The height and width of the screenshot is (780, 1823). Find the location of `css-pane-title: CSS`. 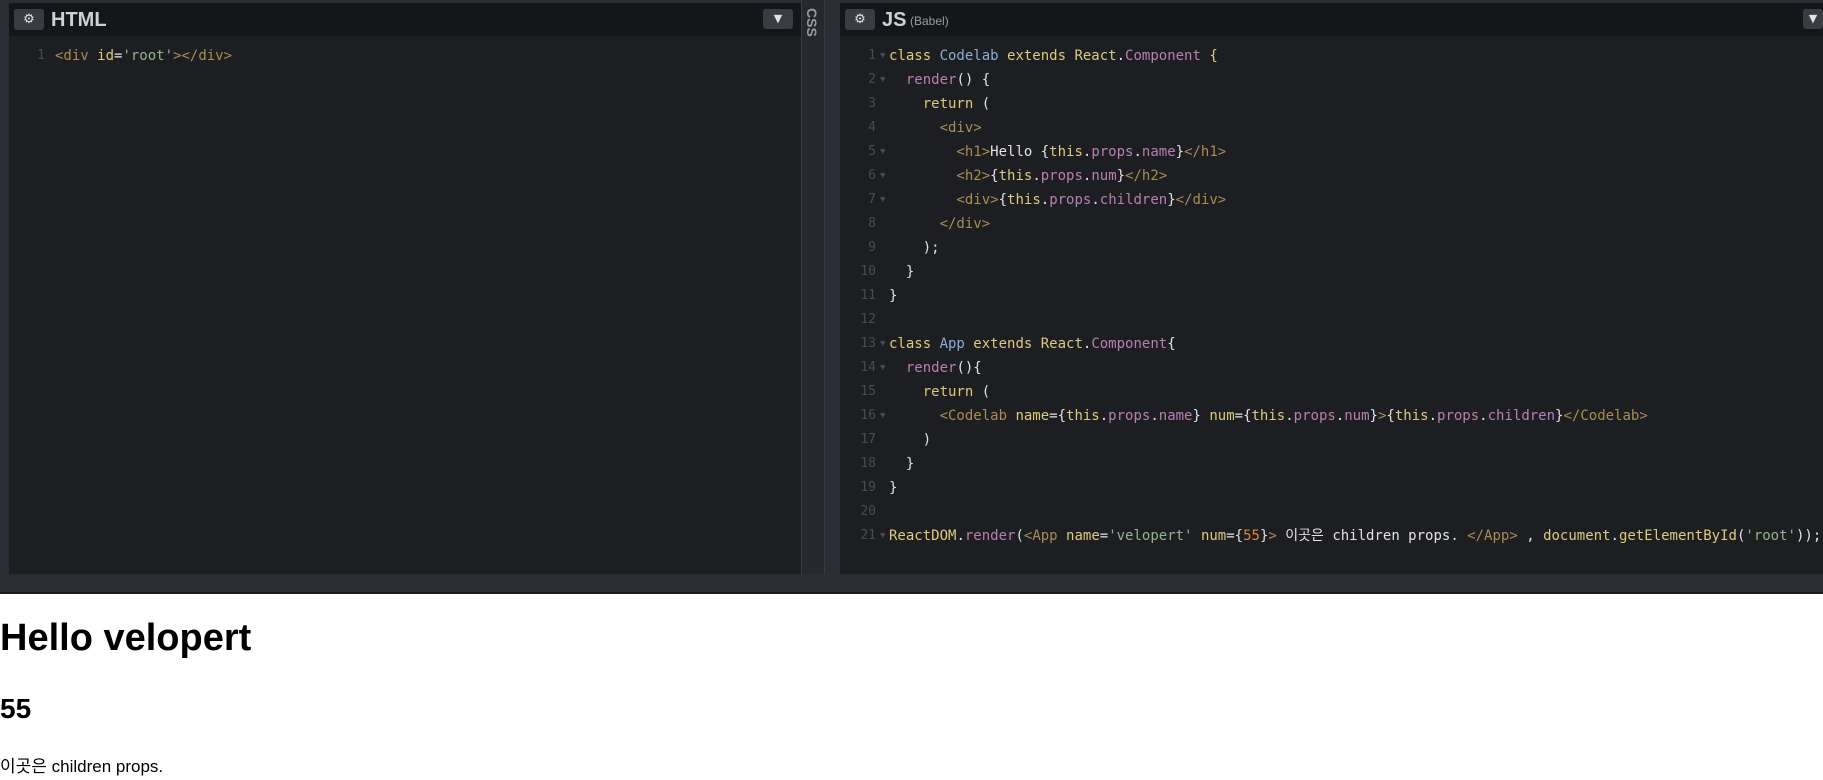

css-pane-title: CSS is located at coordinates (812, 22).